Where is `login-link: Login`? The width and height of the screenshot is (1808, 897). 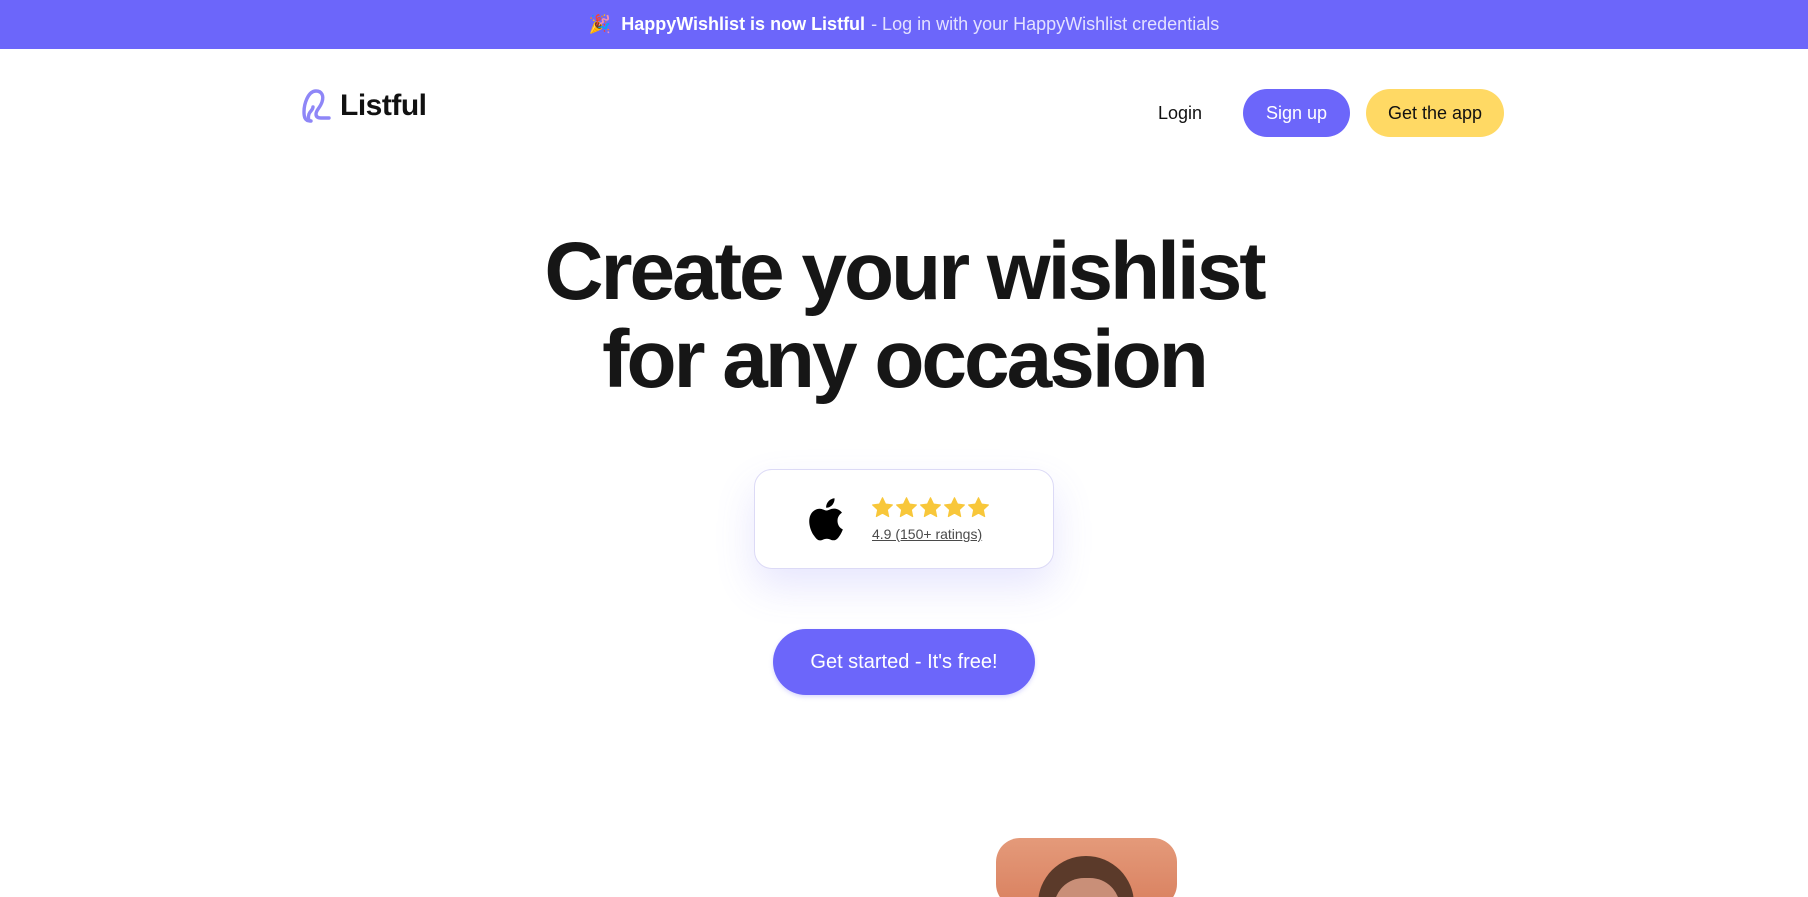
login-link: Login is located at coordinates (1180, 113).